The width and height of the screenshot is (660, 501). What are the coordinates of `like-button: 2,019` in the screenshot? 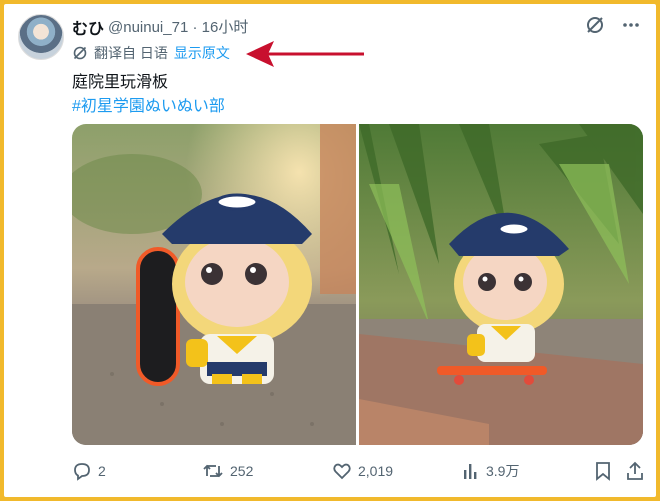 It's located at (362, 471).